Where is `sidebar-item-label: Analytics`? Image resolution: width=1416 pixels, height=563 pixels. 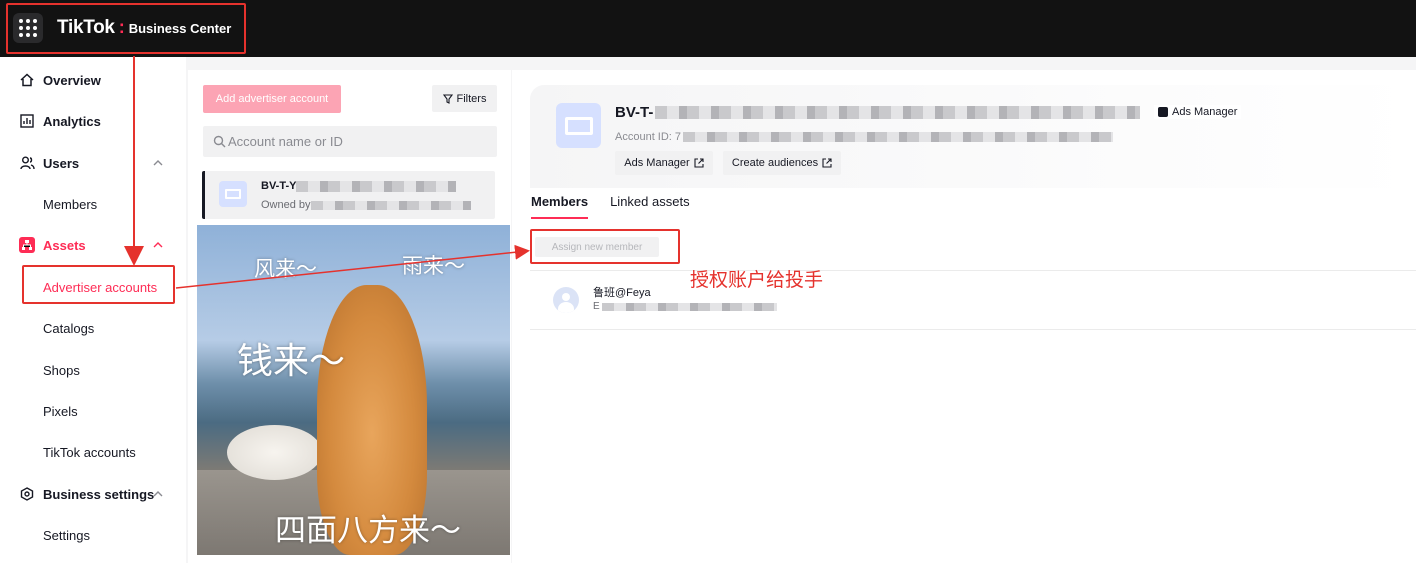 sidebar-item-label: Analytics is located at coordinates (72, 121).